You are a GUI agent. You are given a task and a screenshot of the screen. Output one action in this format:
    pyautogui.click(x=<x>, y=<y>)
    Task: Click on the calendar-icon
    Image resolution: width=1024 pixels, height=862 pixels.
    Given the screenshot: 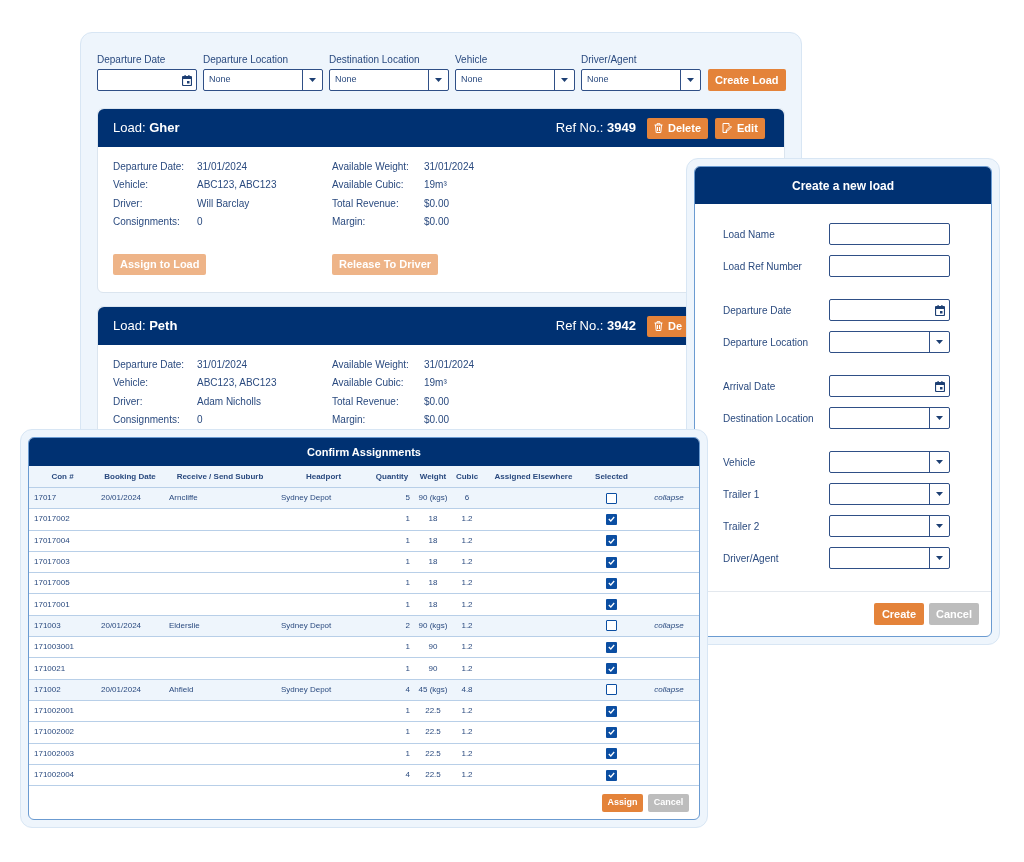 What is the action you would take?
    pyautogui.click(x=940, y=310)
    